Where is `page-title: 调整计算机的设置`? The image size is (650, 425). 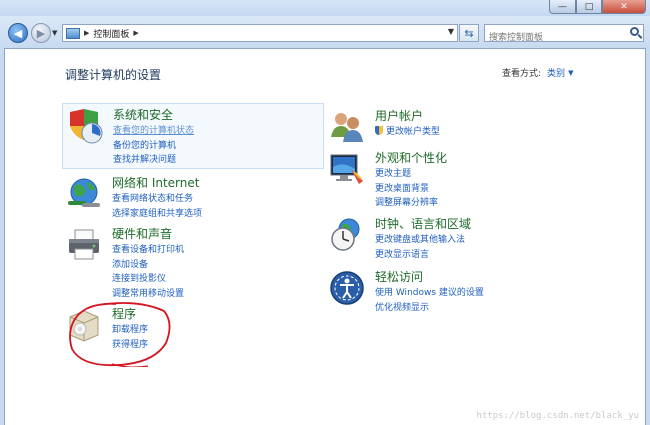 page-title: 调整计算机的设置 is located at coordinates (113, 75).